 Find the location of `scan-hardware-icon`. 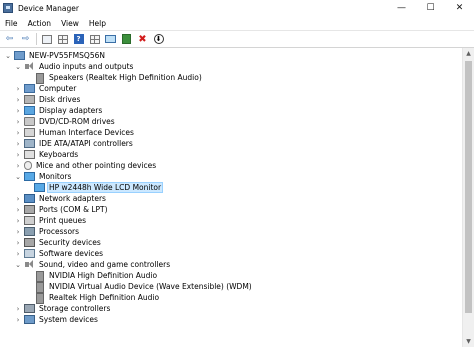

scan-hardware-icon is located at coordinates (110, 39).